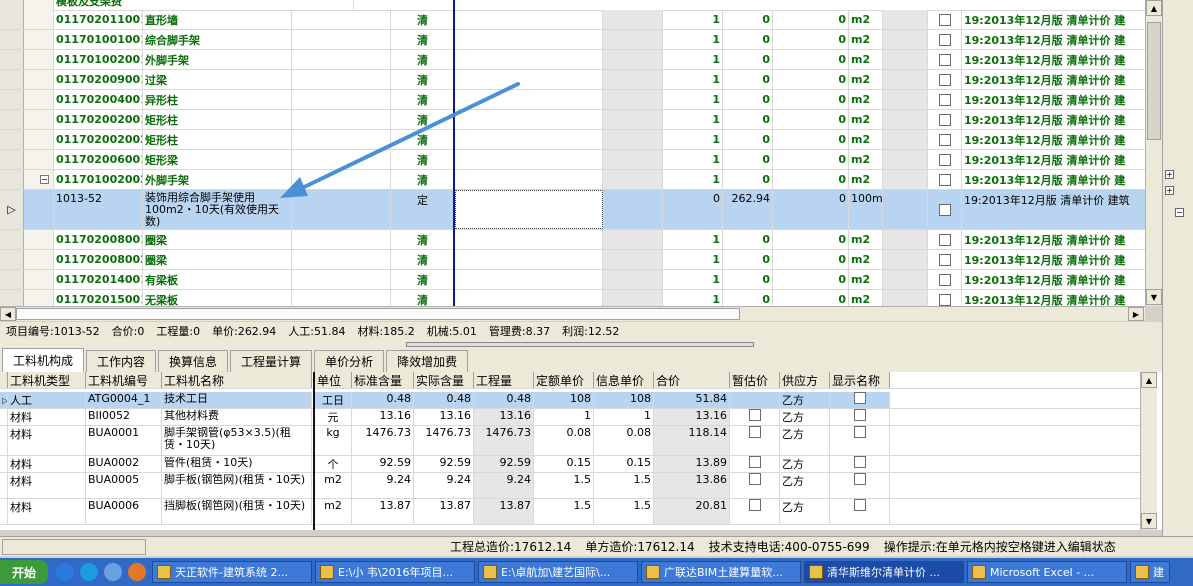 The height and width of the screenshot is (586, 1193). I want to click on column-header: 实际含量, so click(444, 380).